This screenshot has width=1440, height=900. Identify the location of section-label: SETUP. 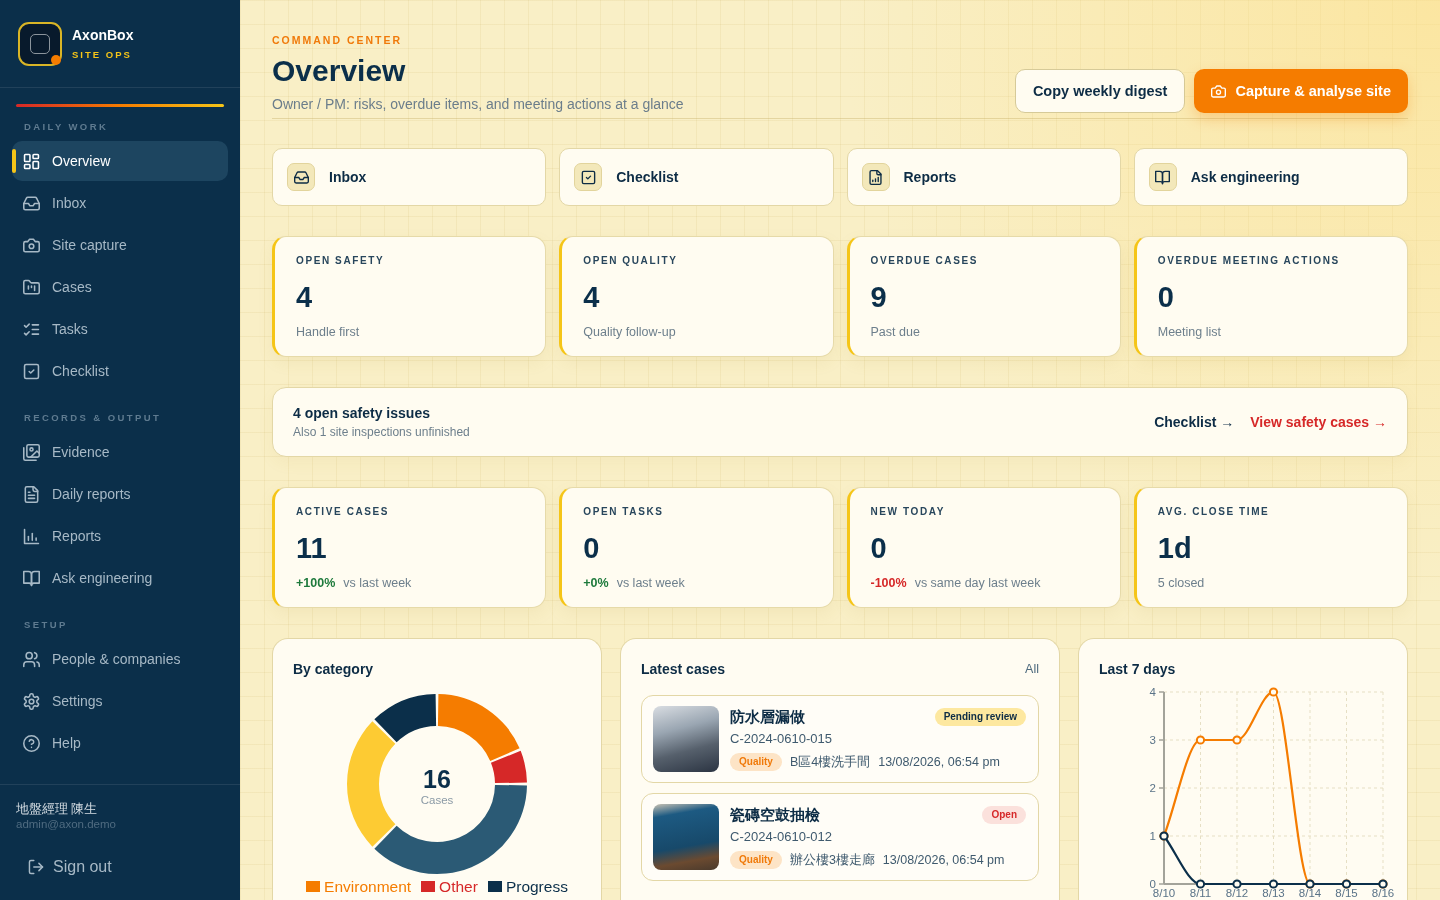
(45, 625).